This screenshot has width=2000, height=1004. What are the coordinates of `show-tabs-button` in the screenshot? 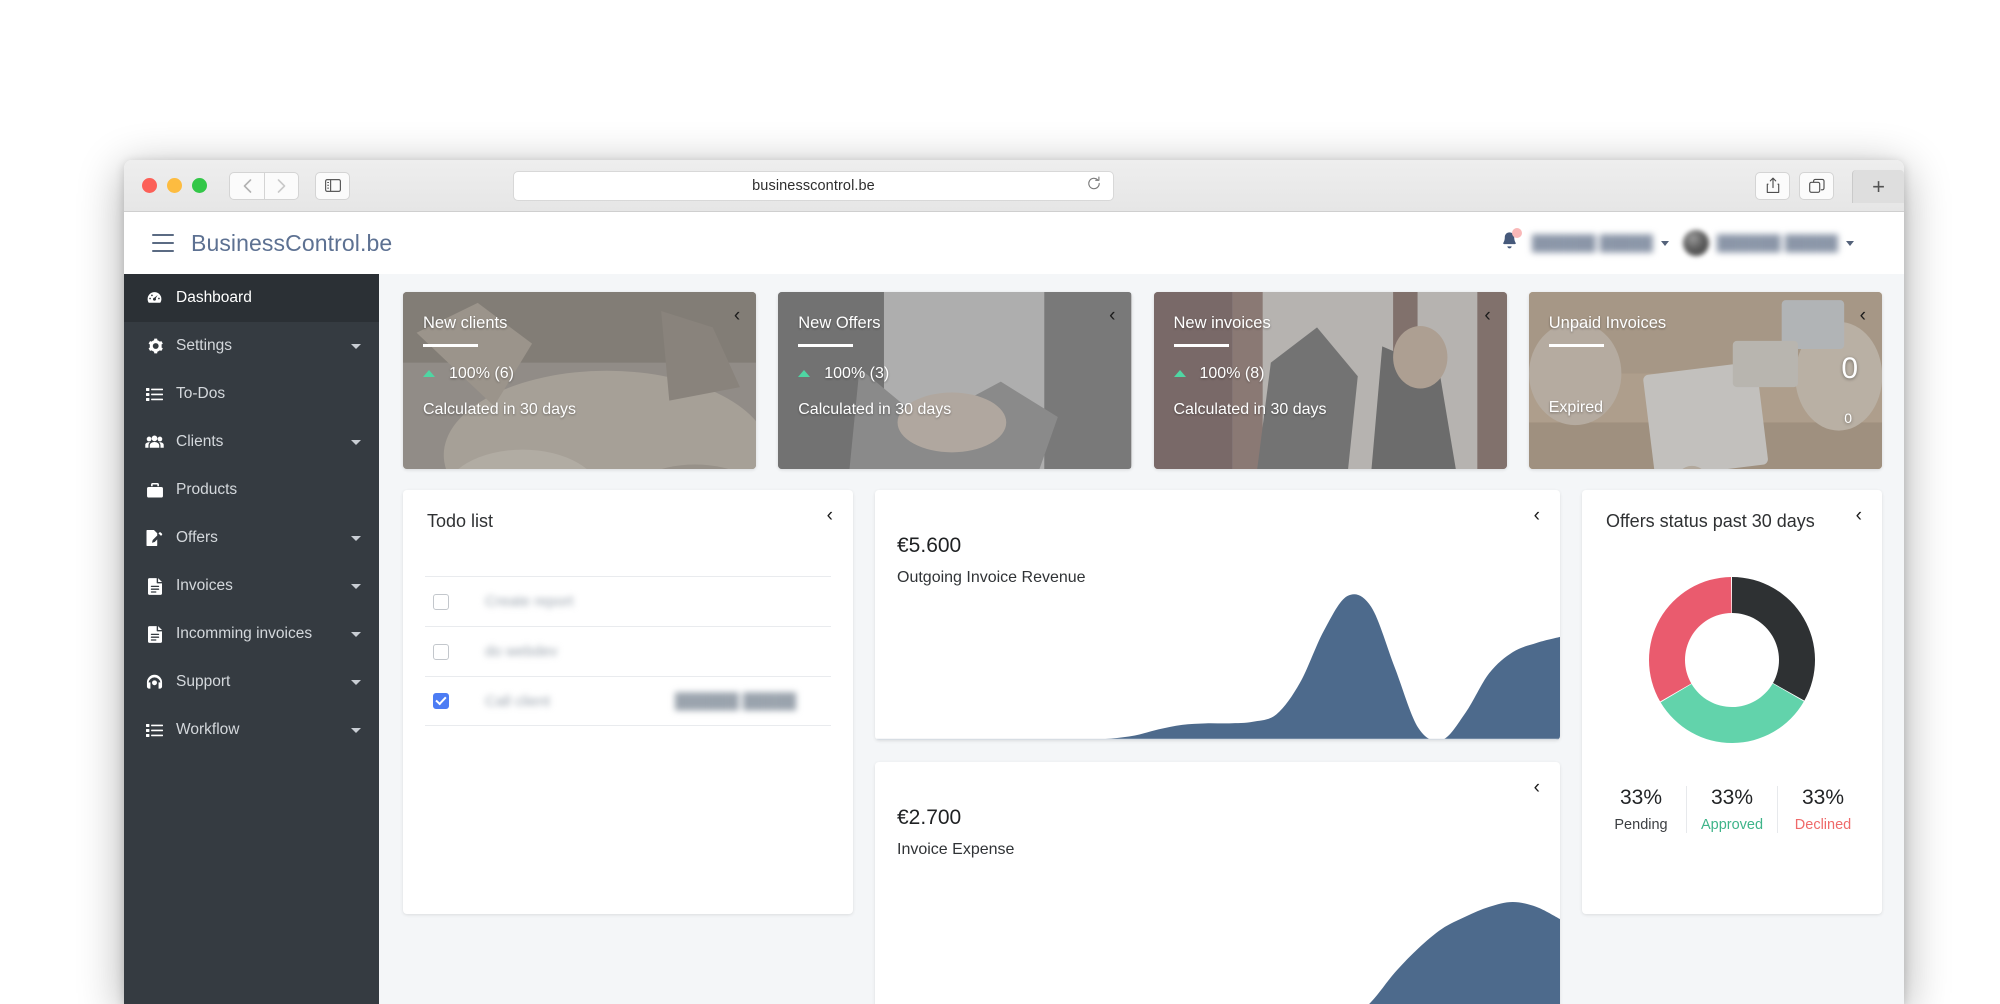 It's located at (1816, 185).